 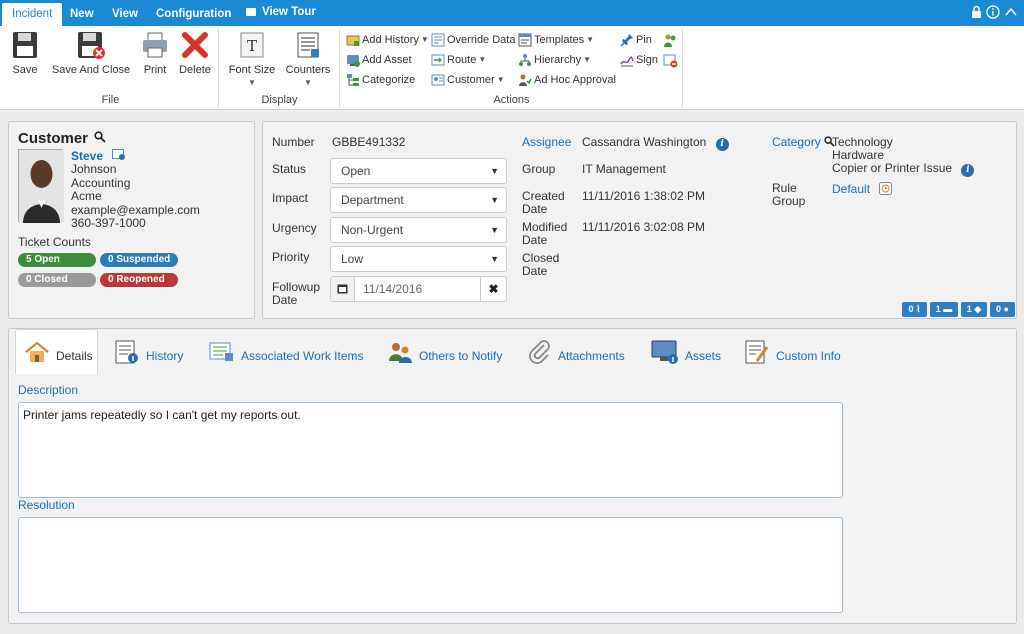 I want to click on suspended-count-badge: 0 Suspended, so click(x=139, y=260).